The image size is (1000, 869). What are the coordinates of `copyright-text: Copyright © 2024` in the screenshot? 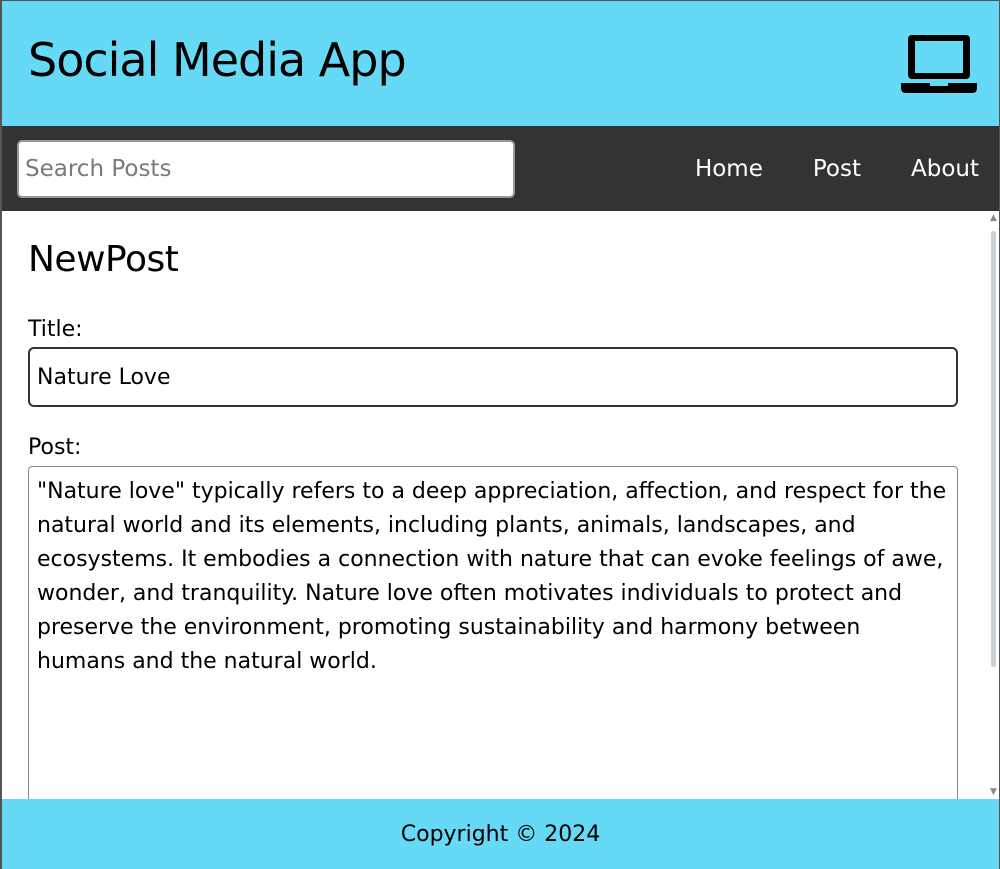 It's located at (500, 834).